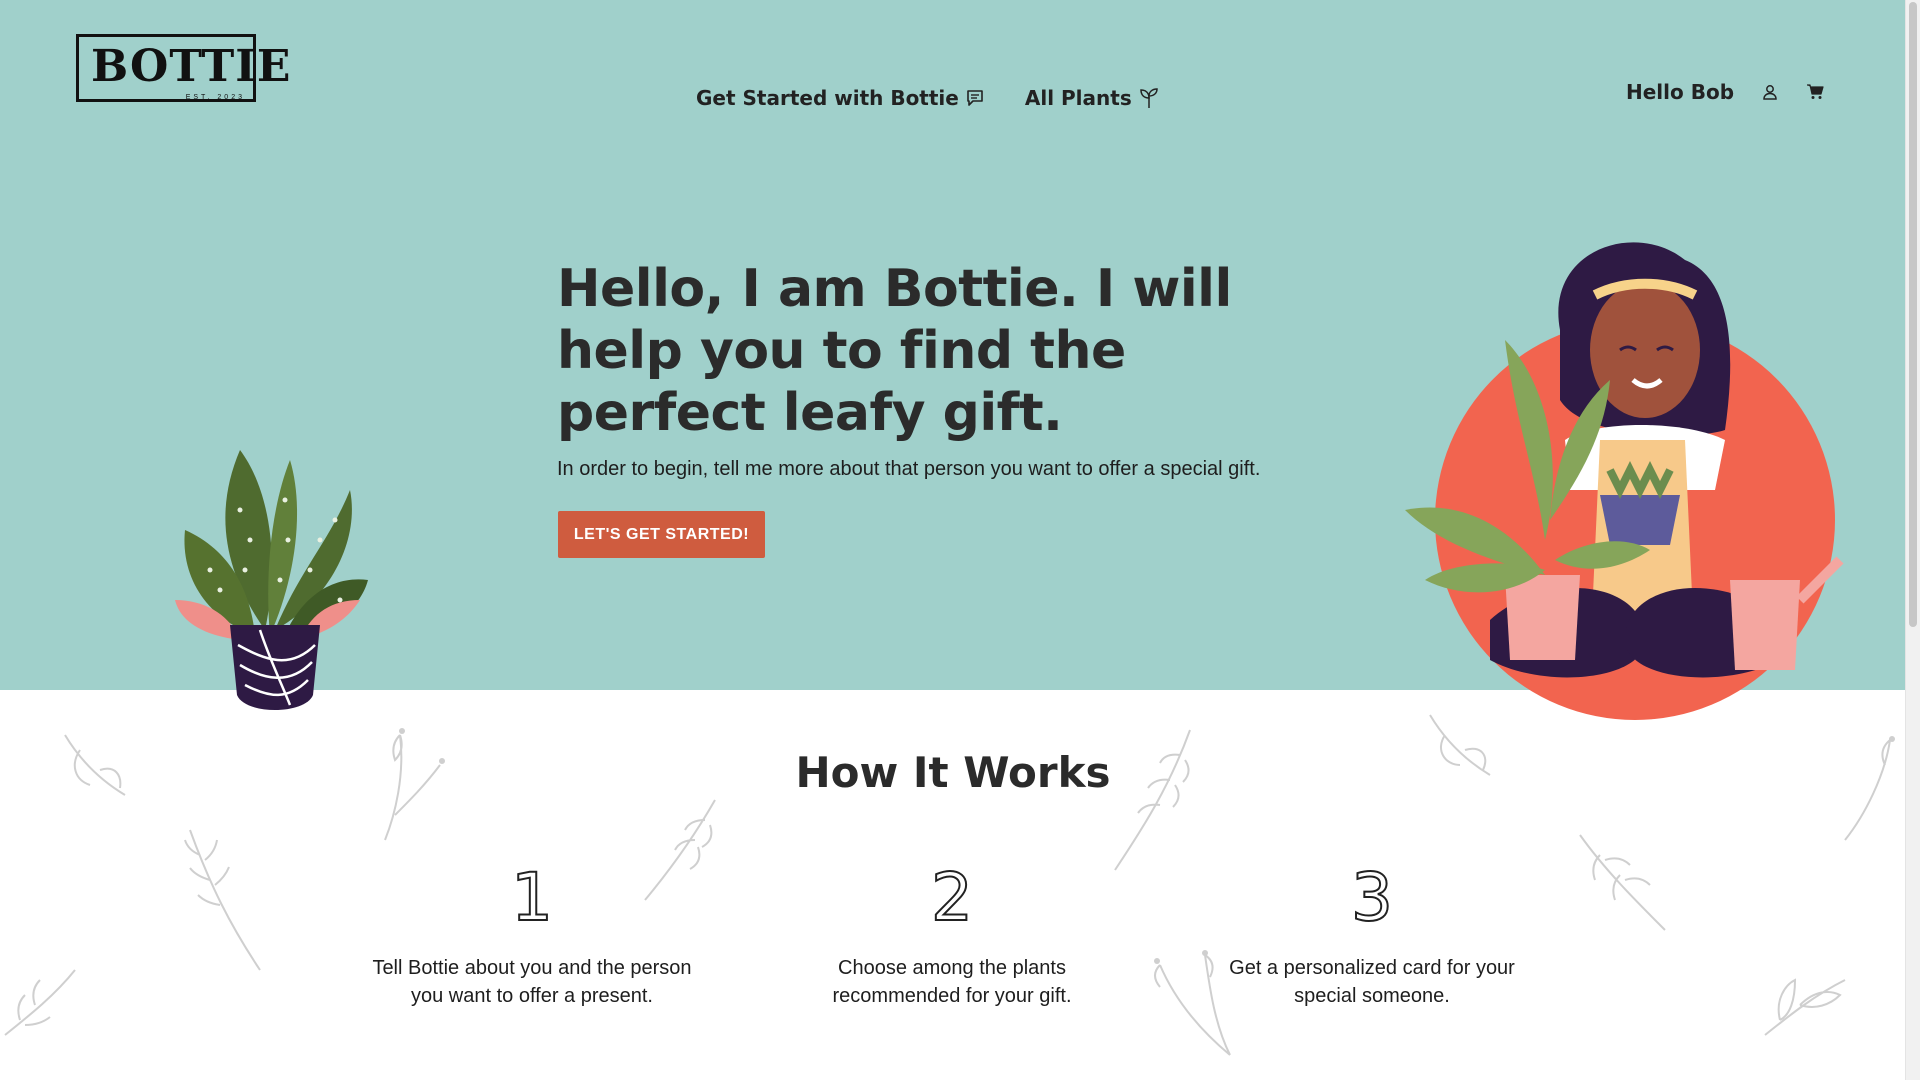 The image size is (1920, 1080). What do you see at coordinates (1913, 314) in the screenshot?
I see `scrollbar-thumb` at bounding box center [1913, 314].